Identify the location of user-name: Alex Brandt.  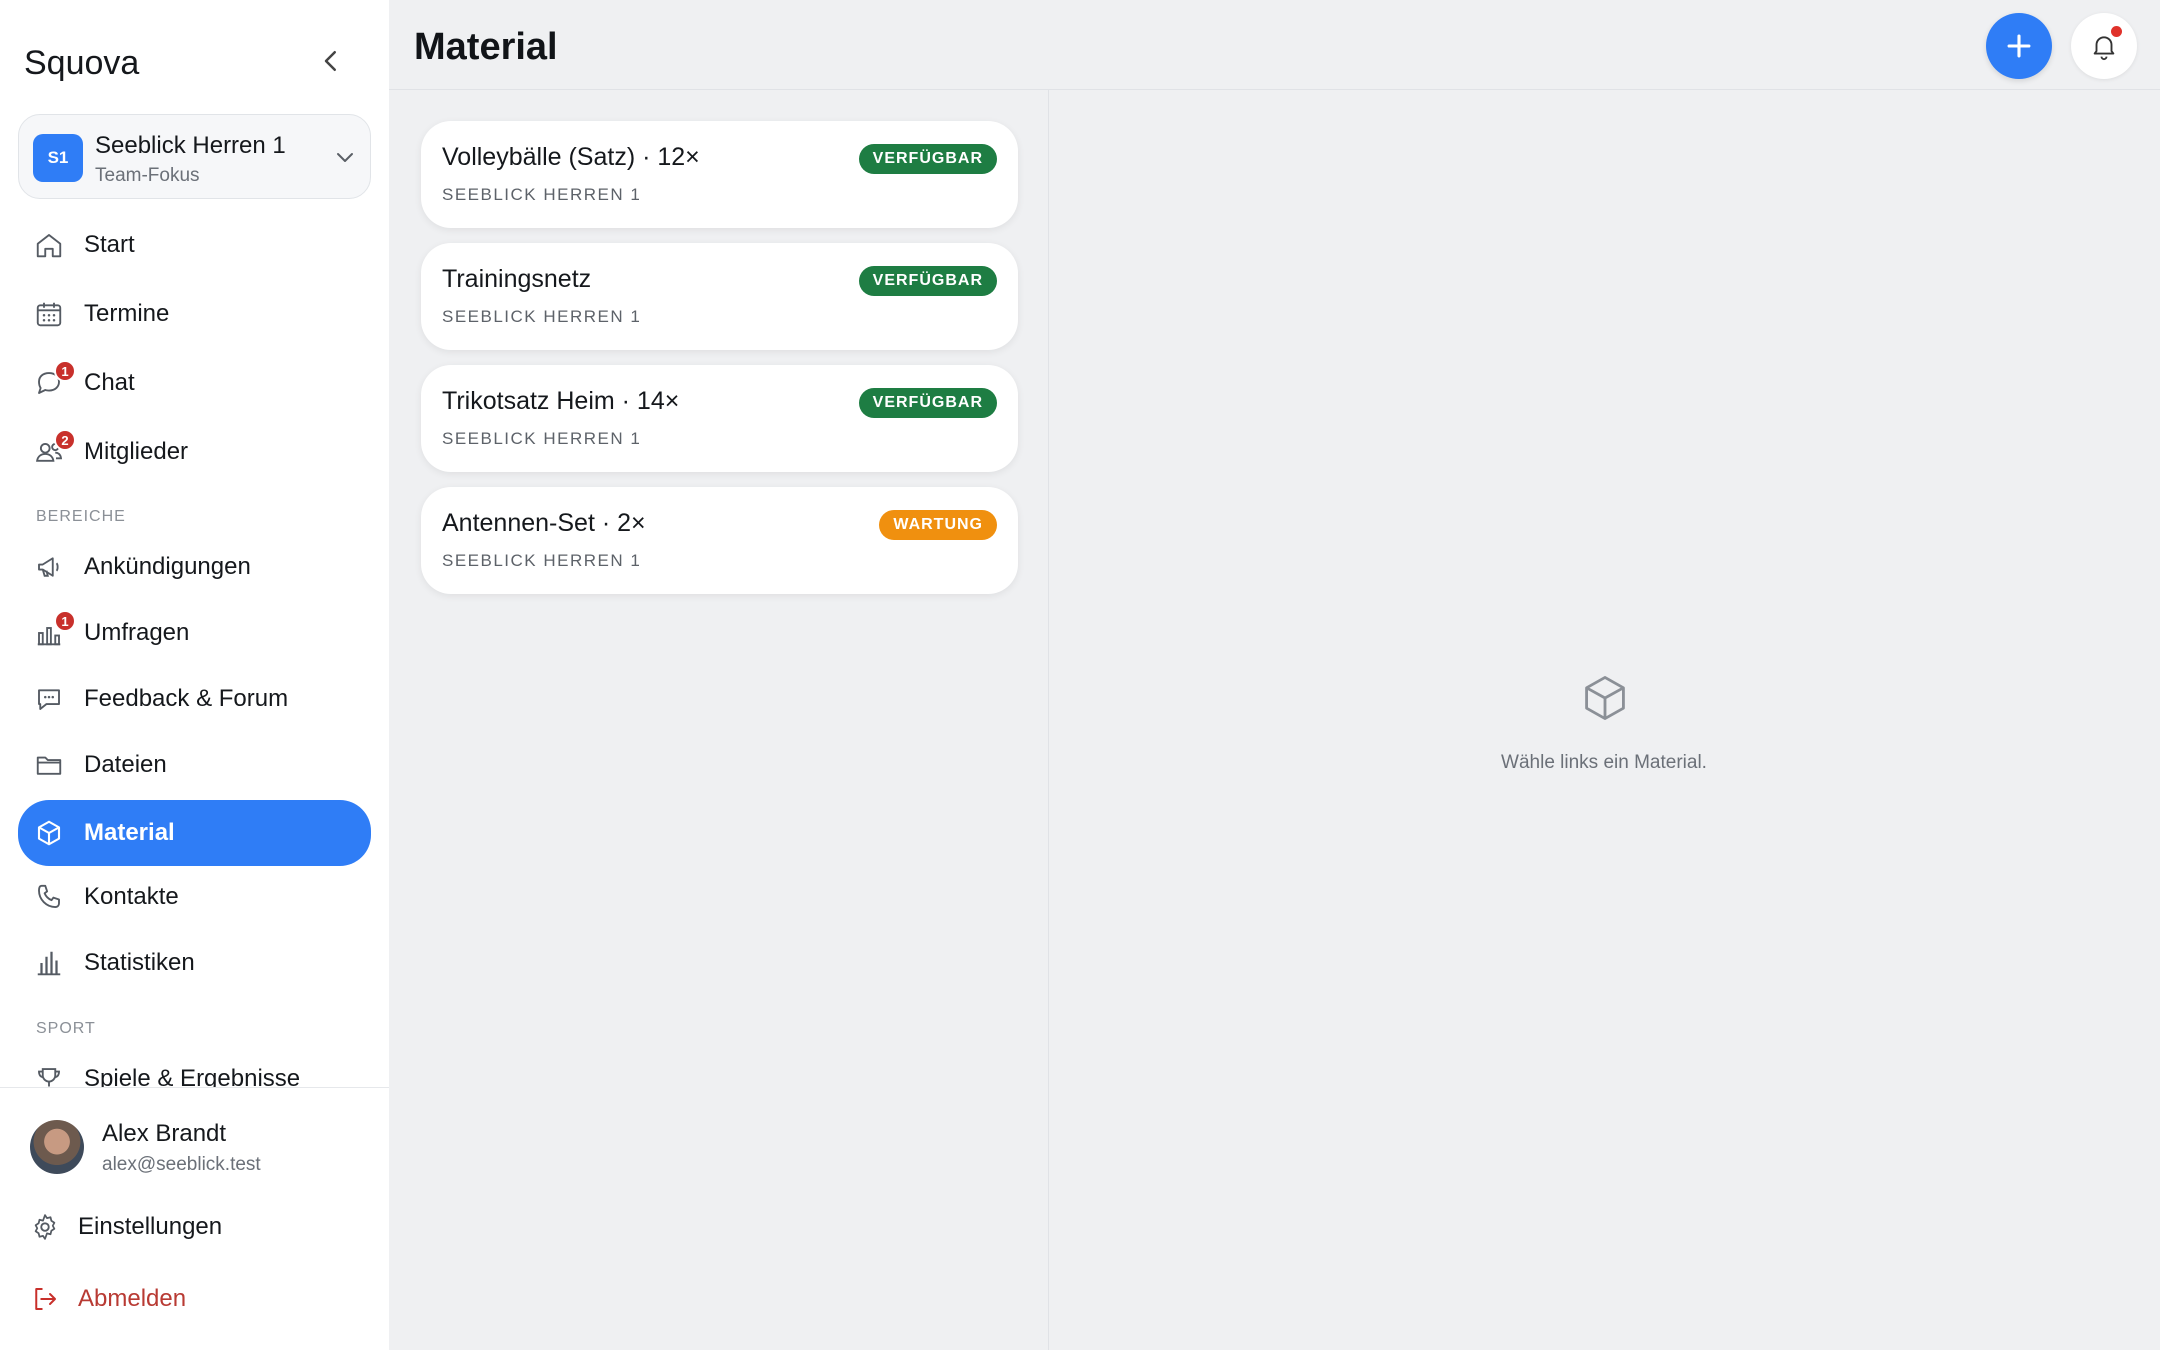
(164, 1133).